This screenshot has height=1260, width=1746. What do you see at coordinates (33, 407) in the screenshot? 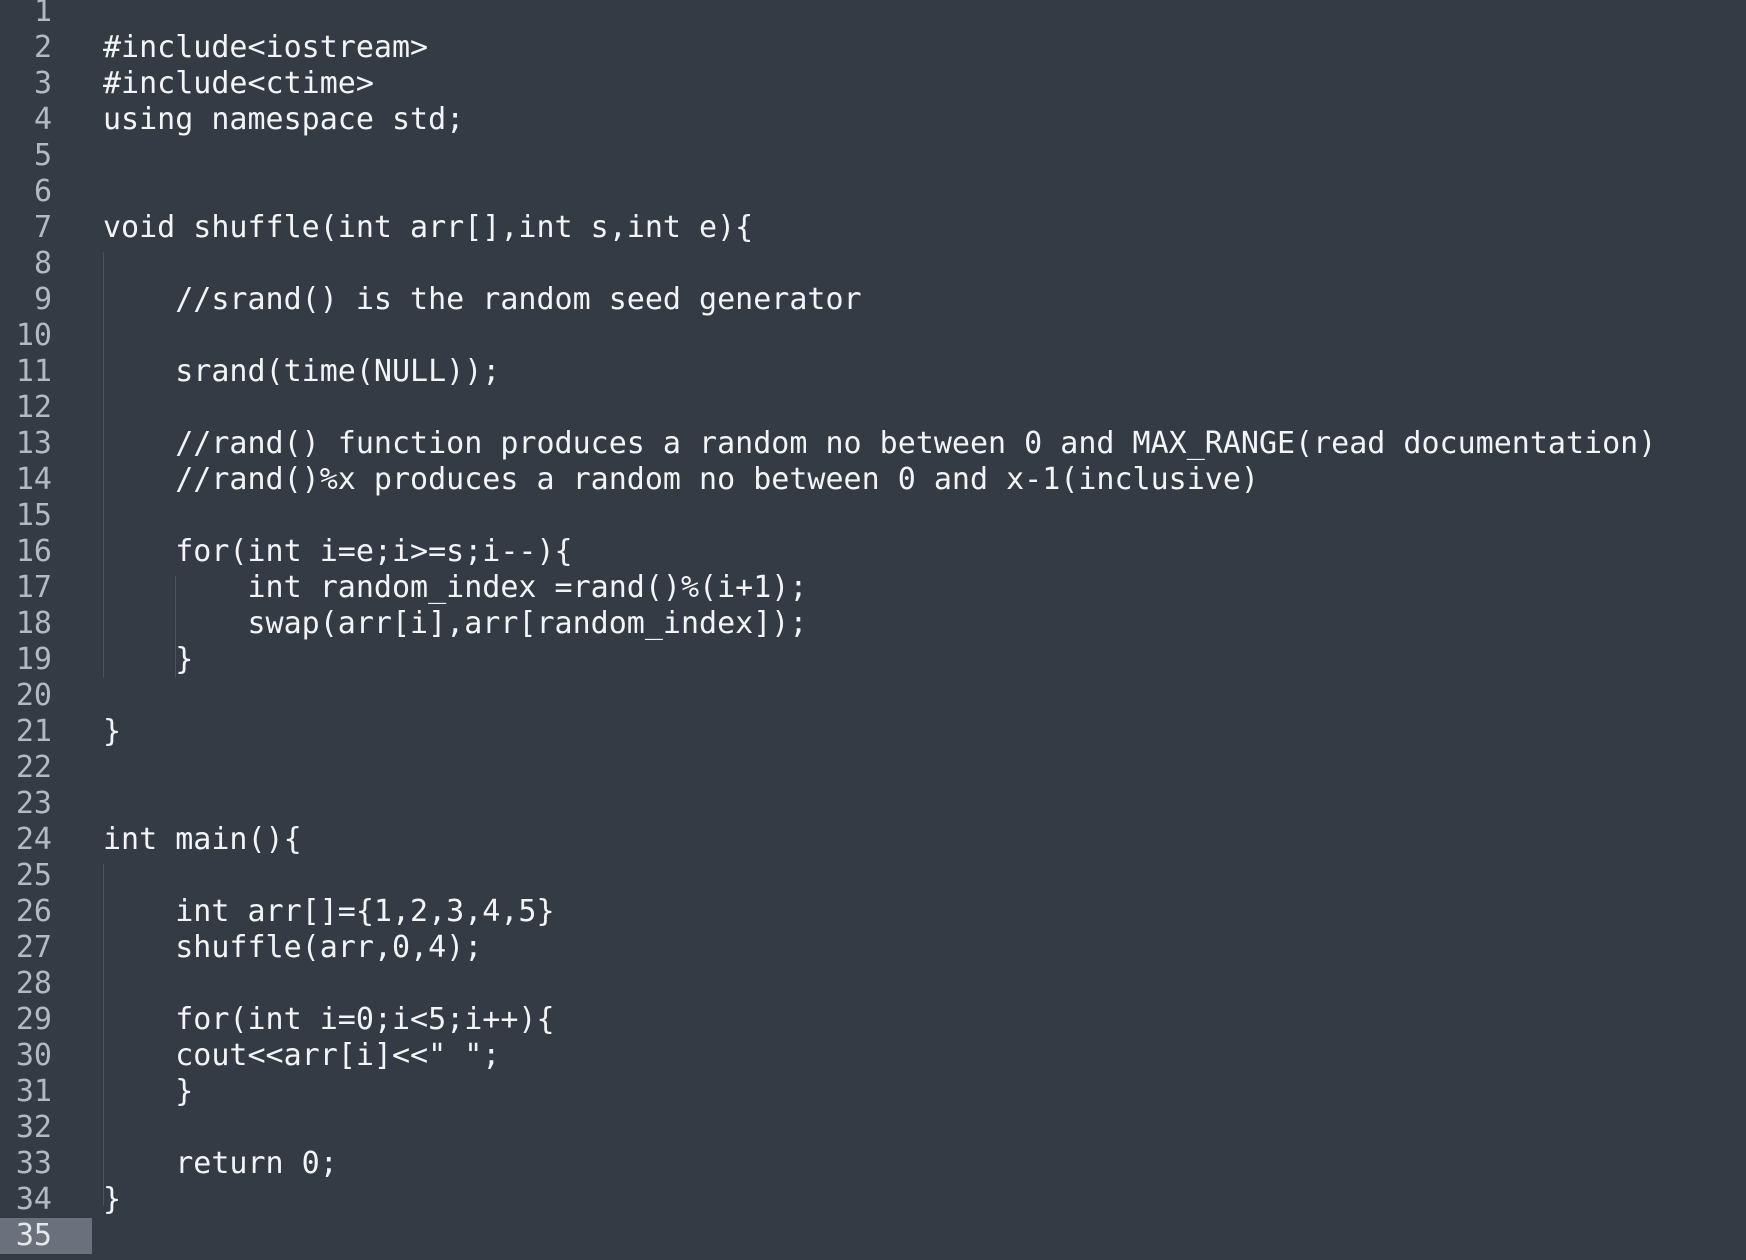
I see `line-number: 12` at bounding box center [33, 407].